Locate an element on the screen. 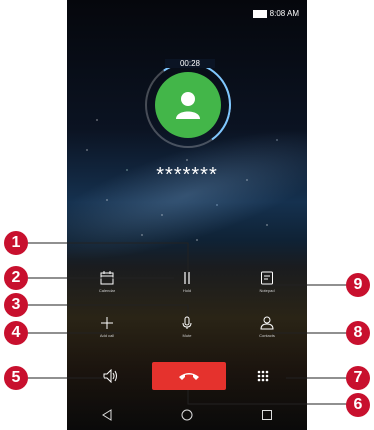 The height and width of the screenshot is (430, 374). callout-4: 4 is located at coordinates (16, 333).